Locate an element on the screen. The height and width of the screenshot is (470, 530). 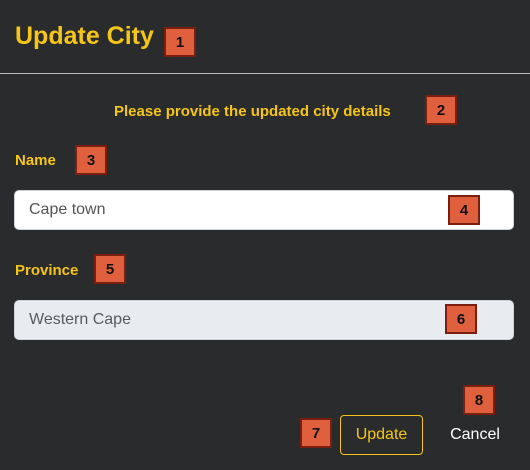
annotation-badge: 5 is located at coordinates (110, 269).